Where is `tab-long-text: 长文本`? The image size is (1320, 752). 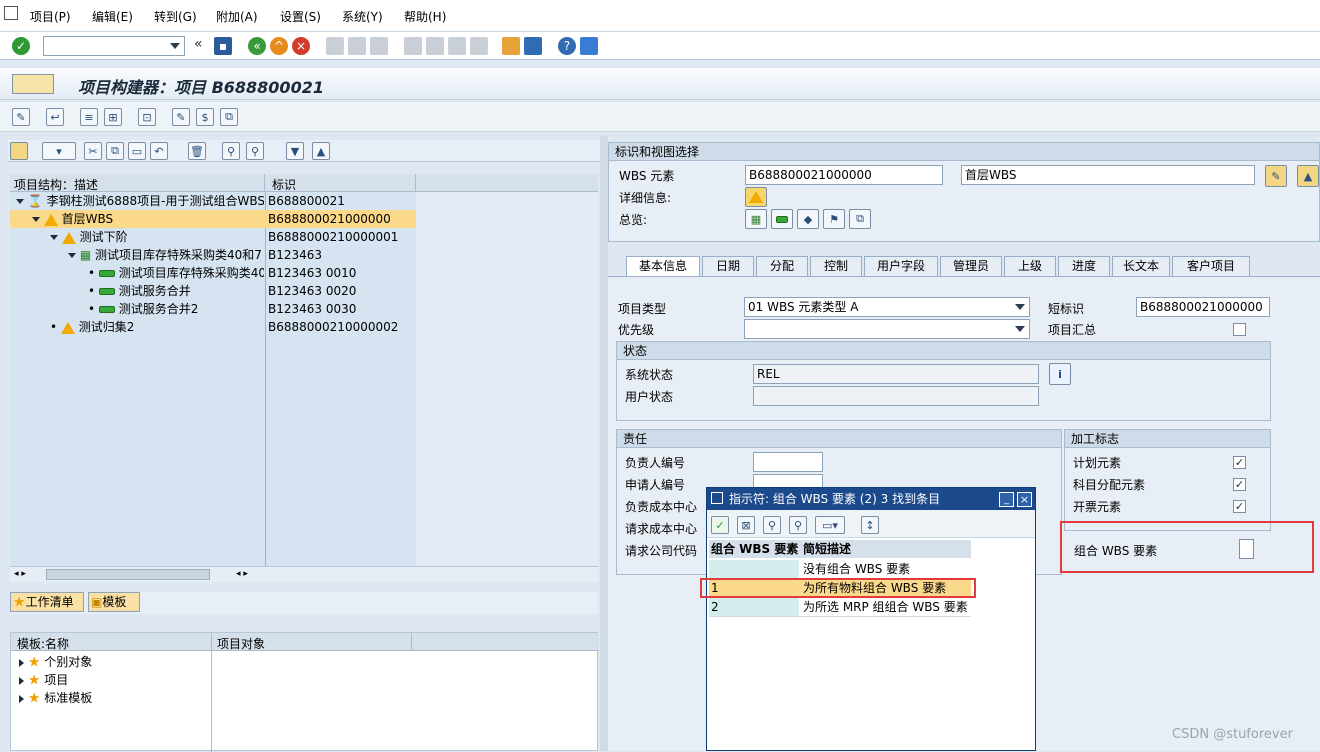
tab-long-text: 长文本 is located at coordinates (1141, 266).